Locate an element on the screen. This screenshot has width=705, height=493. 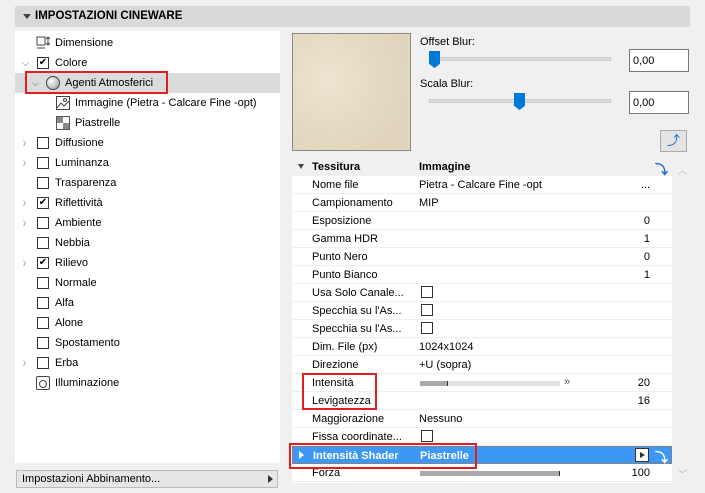
collapse-icon is located at coordinates (301, 166).